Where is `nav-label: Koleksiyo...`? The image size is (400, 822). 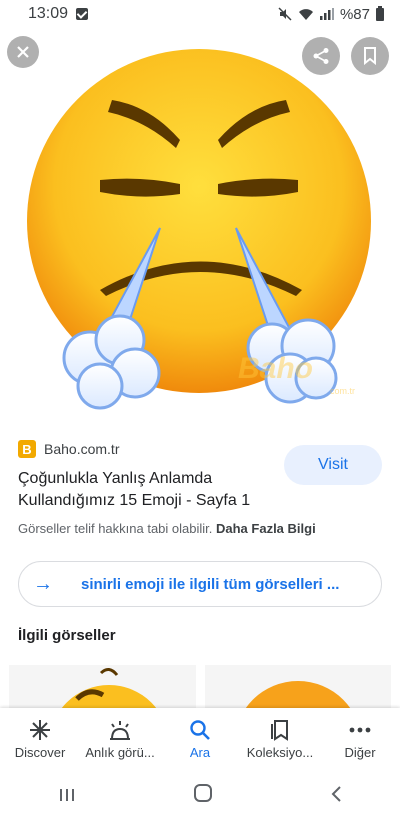
nav-label: Koleksiyo... is located at coordinates (280, 752).